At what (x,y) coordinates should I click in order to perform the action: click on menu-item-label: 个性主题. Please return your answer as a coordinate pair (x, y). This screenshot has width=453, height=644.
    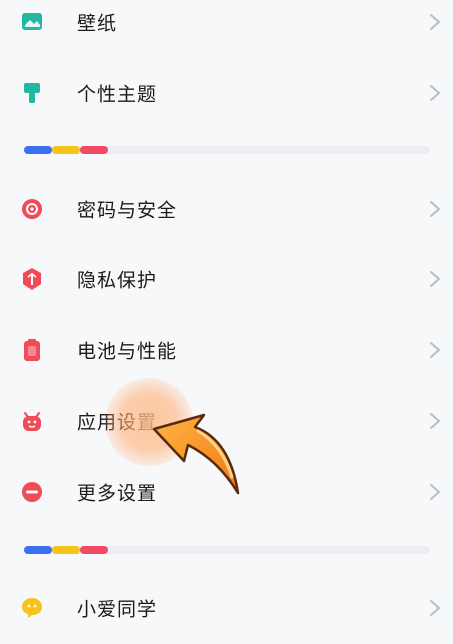
    Looking at the image, I should click on (117, 94).